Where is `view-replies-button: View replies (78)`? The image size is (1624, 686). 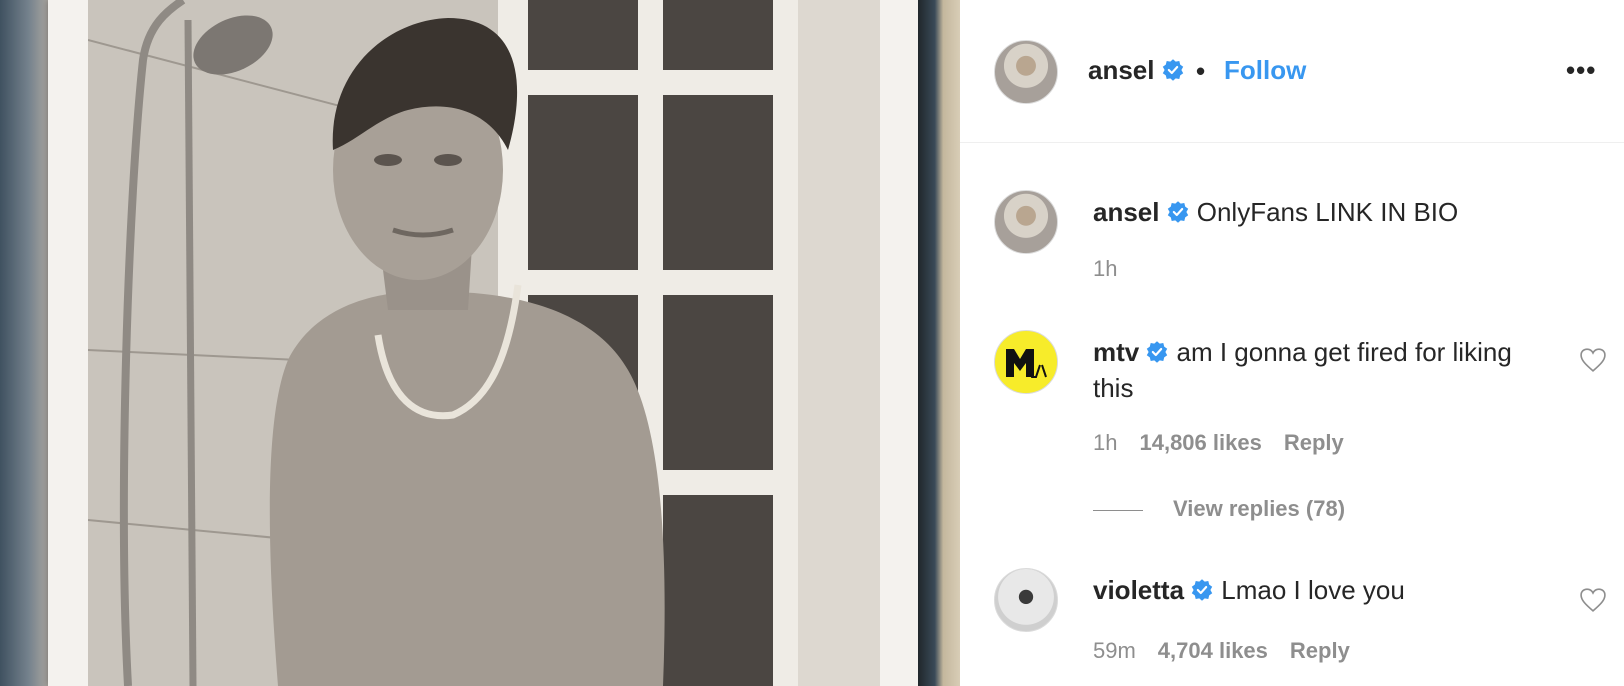
view-replies-button: View replies (78) is located at coordinates (1219, 509).